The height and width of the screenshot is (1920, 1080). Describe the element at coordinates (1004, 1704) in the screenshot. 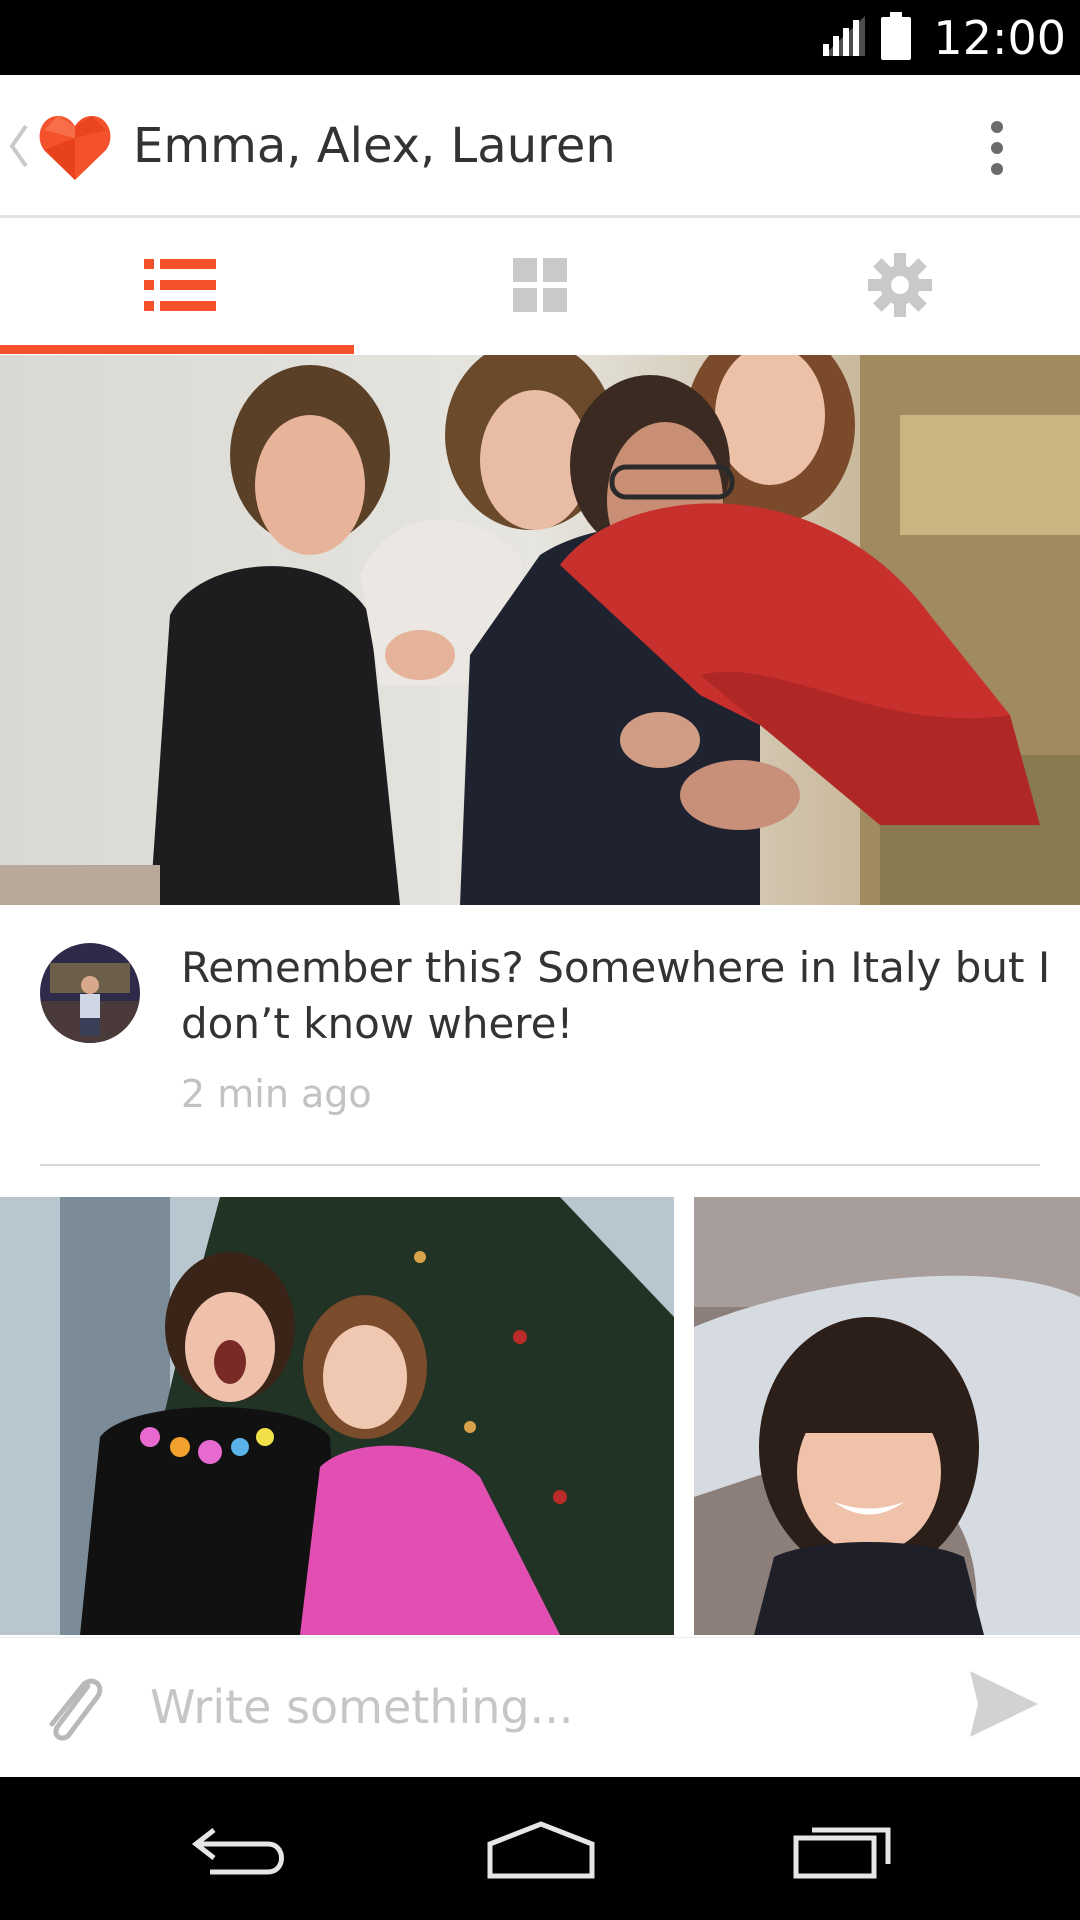

I see `send-icon` at that location.